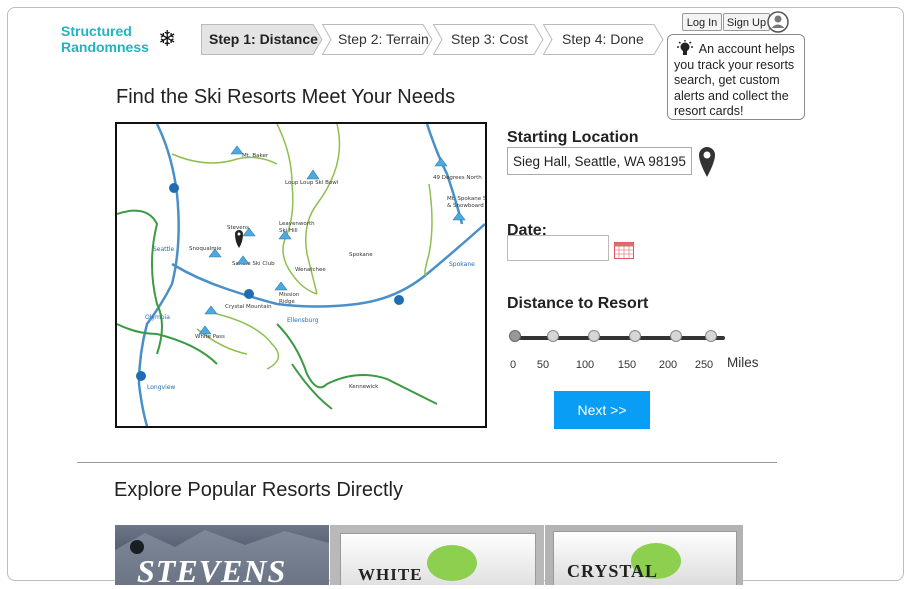  What do you see at coordinates (212, 569) in the screenshot?
I see `card-stevens-text: STEVENS` at bounding box center [212, 569].